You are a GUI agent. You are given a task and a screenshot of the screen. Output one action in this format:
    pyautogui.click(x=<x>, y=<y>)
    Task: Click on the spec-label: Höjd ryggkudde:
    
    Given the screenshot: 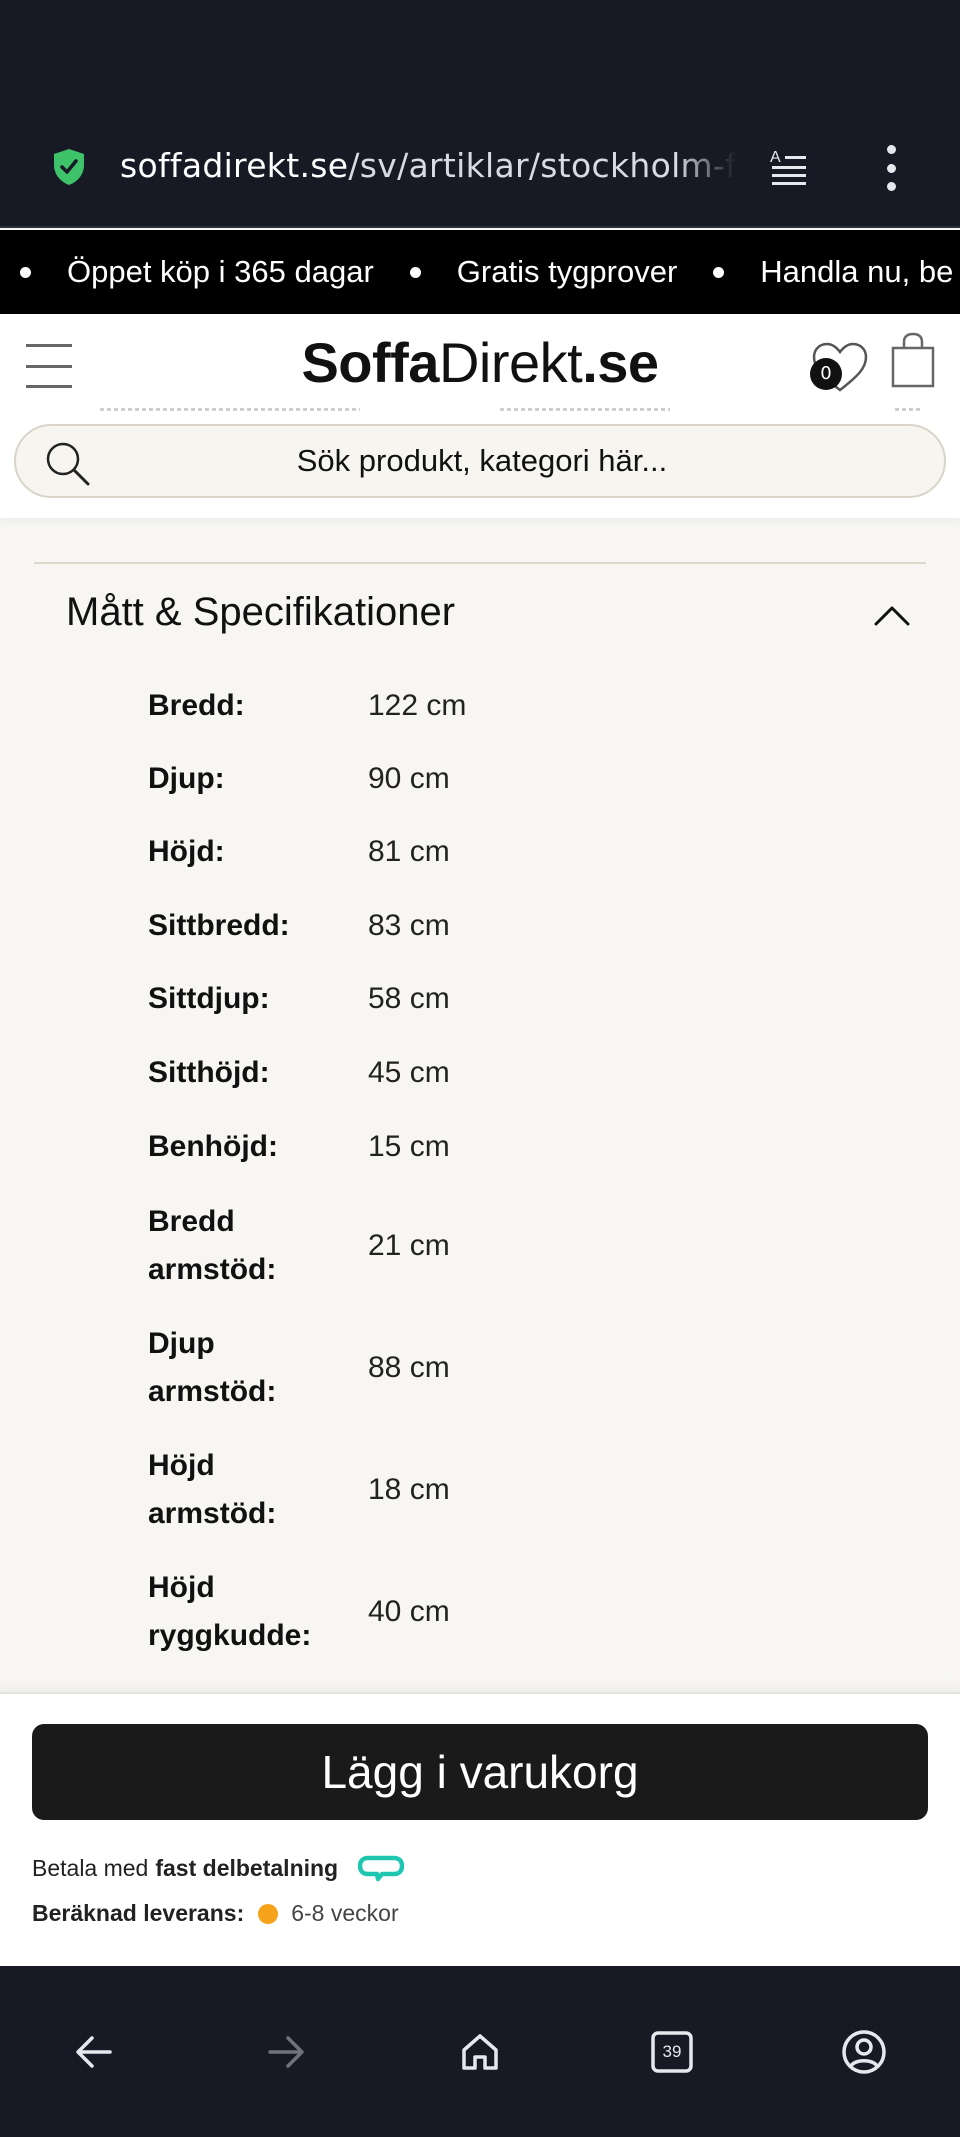 What is the action you would take?
    pyautogui.click(x=230, y=1611)
    